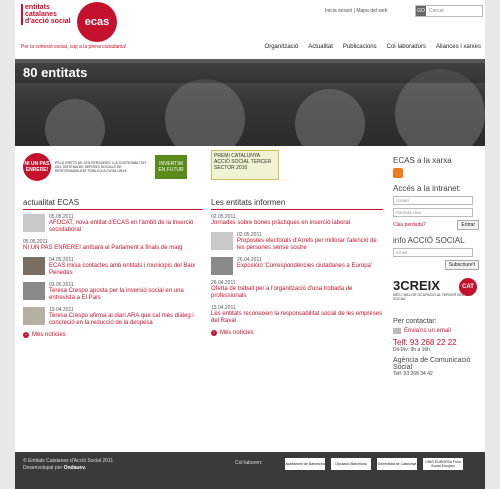 The width and height of the screenshot is (500, 489). What do you see at coordinates (443, 464) in the screenshot?
I see `partner-logo-ue: UNIÓ EUROPEA Fons Social Europeu` at bounding box center [443, 464].